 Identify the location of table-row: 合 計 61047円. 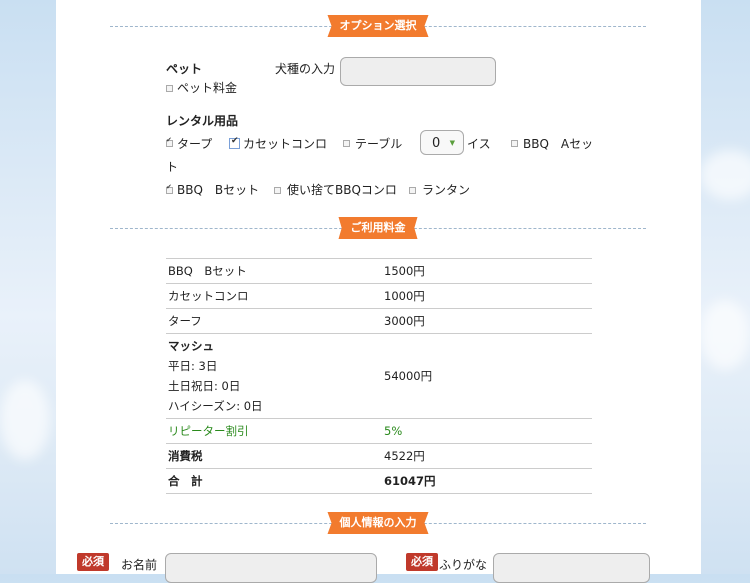
(379, 481).